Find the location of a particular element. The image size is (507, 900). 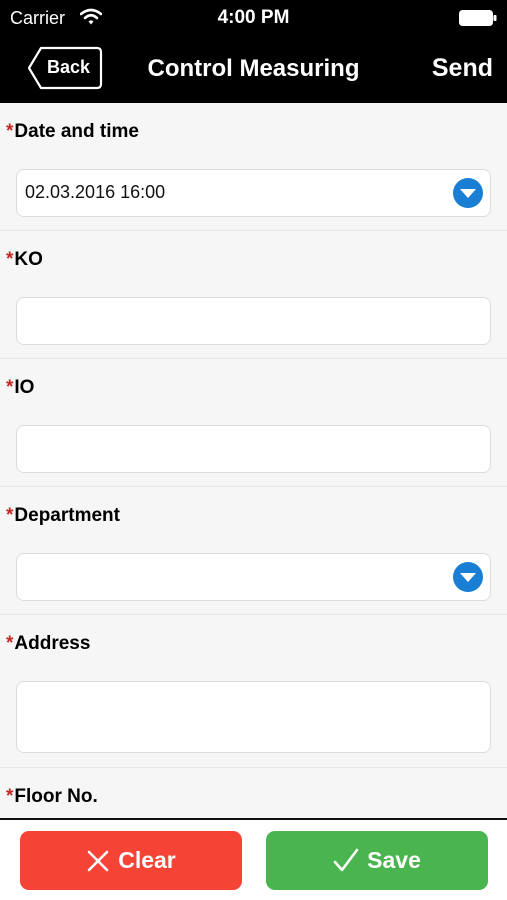

clock: 4:00 PM is located at coordinates (253, 17).